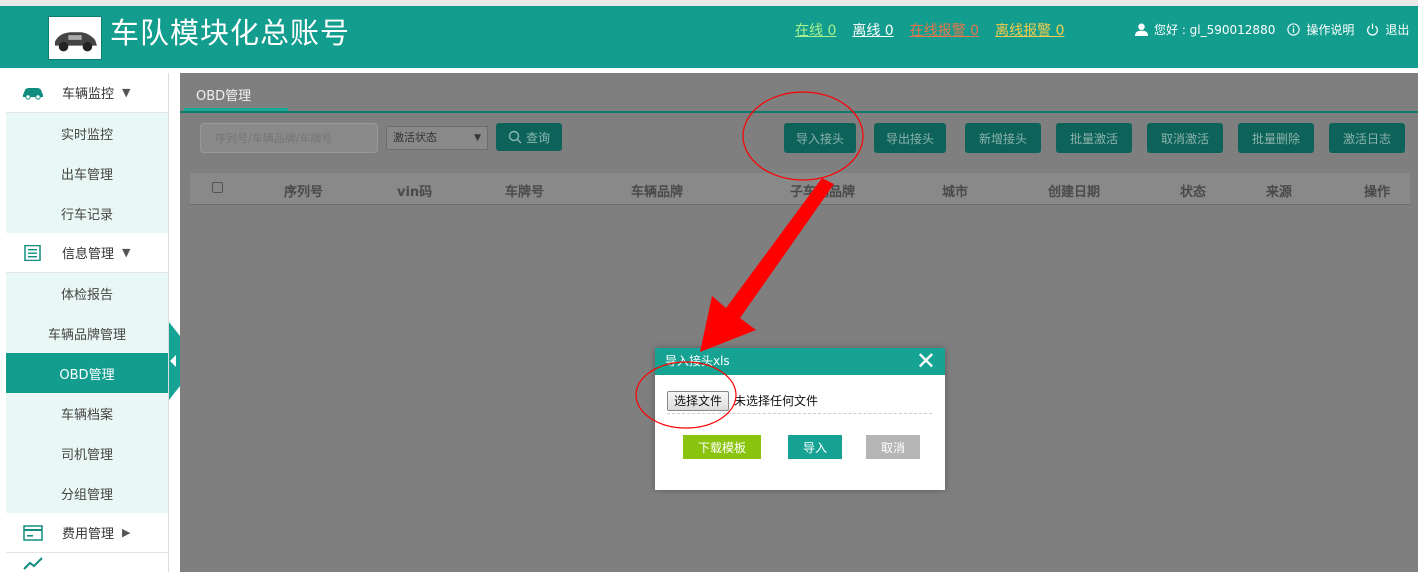 The width and height of the screenshot is (1418, 572). Describe the element at coordinates (1029, 30) in the screenshot. I see `offline-alarm-link: 离线报警 0` at that location.